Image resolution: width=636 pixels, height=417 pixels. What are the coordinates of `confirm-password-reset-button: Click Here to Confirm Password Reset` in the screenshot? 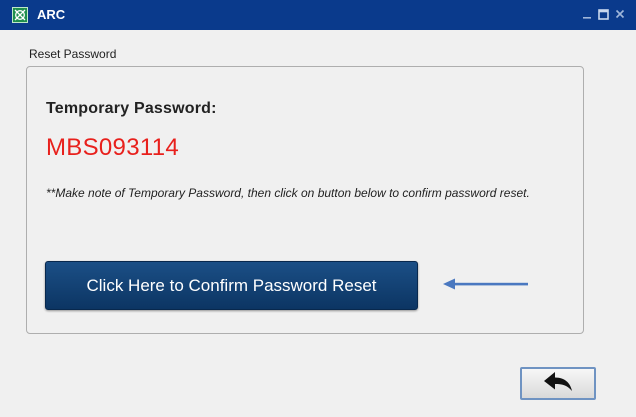 It's located at (231, 285).